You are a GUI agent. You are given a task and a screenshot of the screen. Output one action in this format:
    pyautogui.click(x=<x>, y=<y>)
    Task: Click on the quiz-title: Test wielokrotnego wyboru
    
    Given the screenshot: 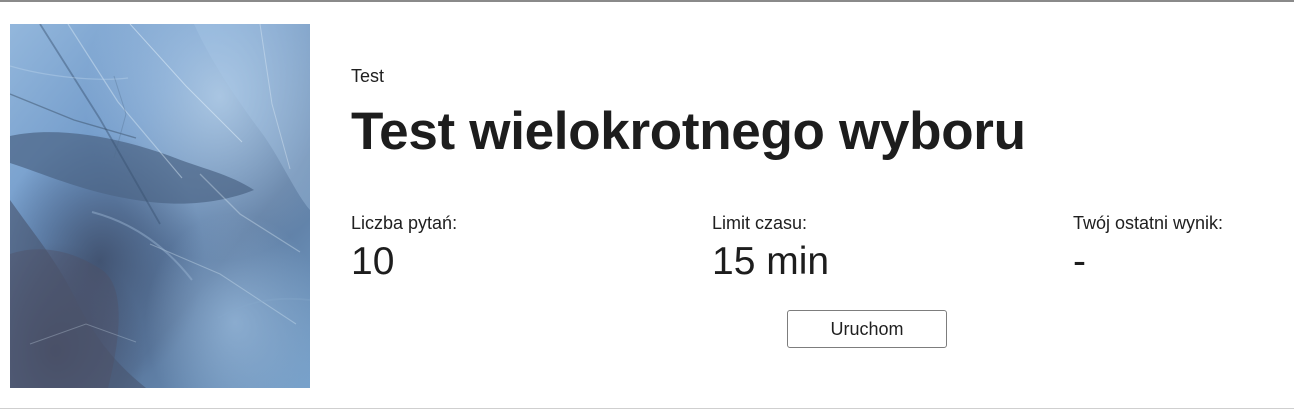 What is the action you would take?
    pyautogui.click(x=688, y=131)
    